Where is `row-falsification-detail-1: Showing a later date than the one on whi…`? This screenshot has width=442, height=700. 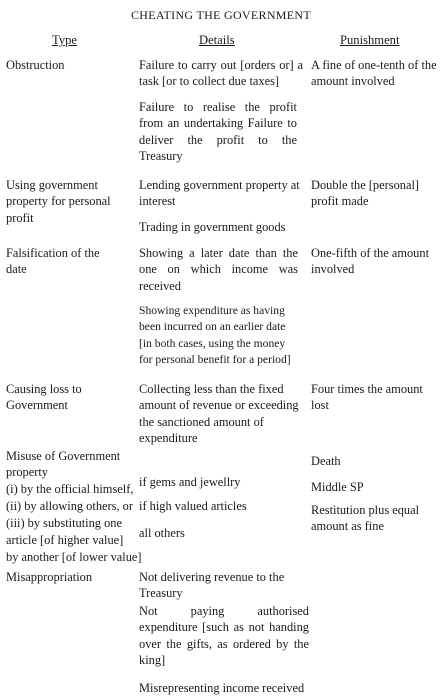
row-falsification-detail-1: Showing a later date than the one on whi… is located at coordinates (218, 269).